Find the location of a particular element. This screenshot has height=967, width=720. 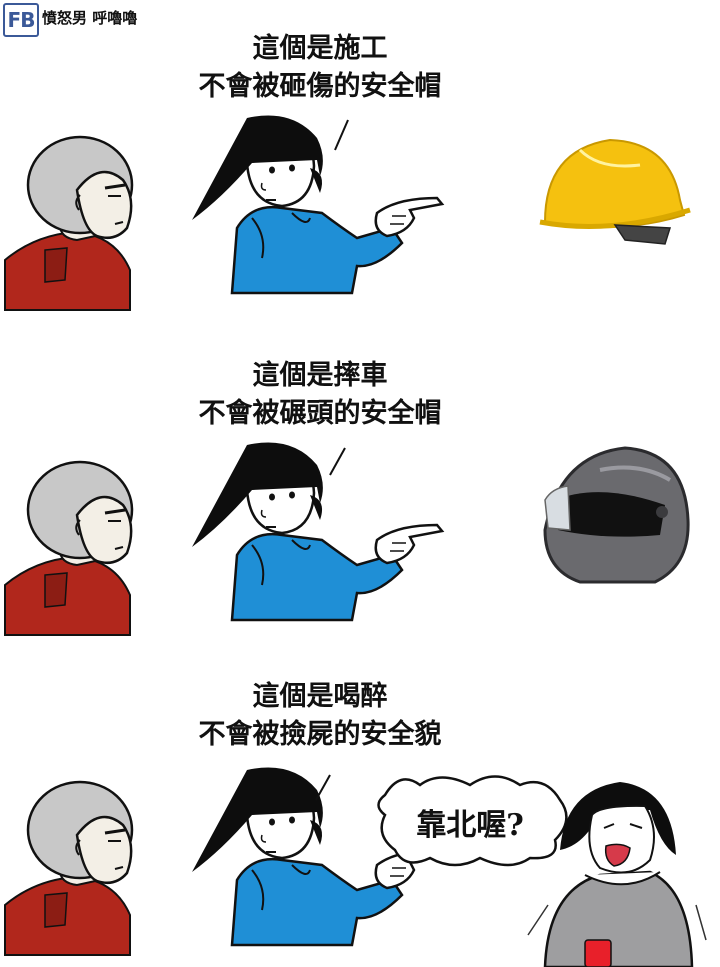

motorcycle-helmet-icon is located at coordinates (616, 515).